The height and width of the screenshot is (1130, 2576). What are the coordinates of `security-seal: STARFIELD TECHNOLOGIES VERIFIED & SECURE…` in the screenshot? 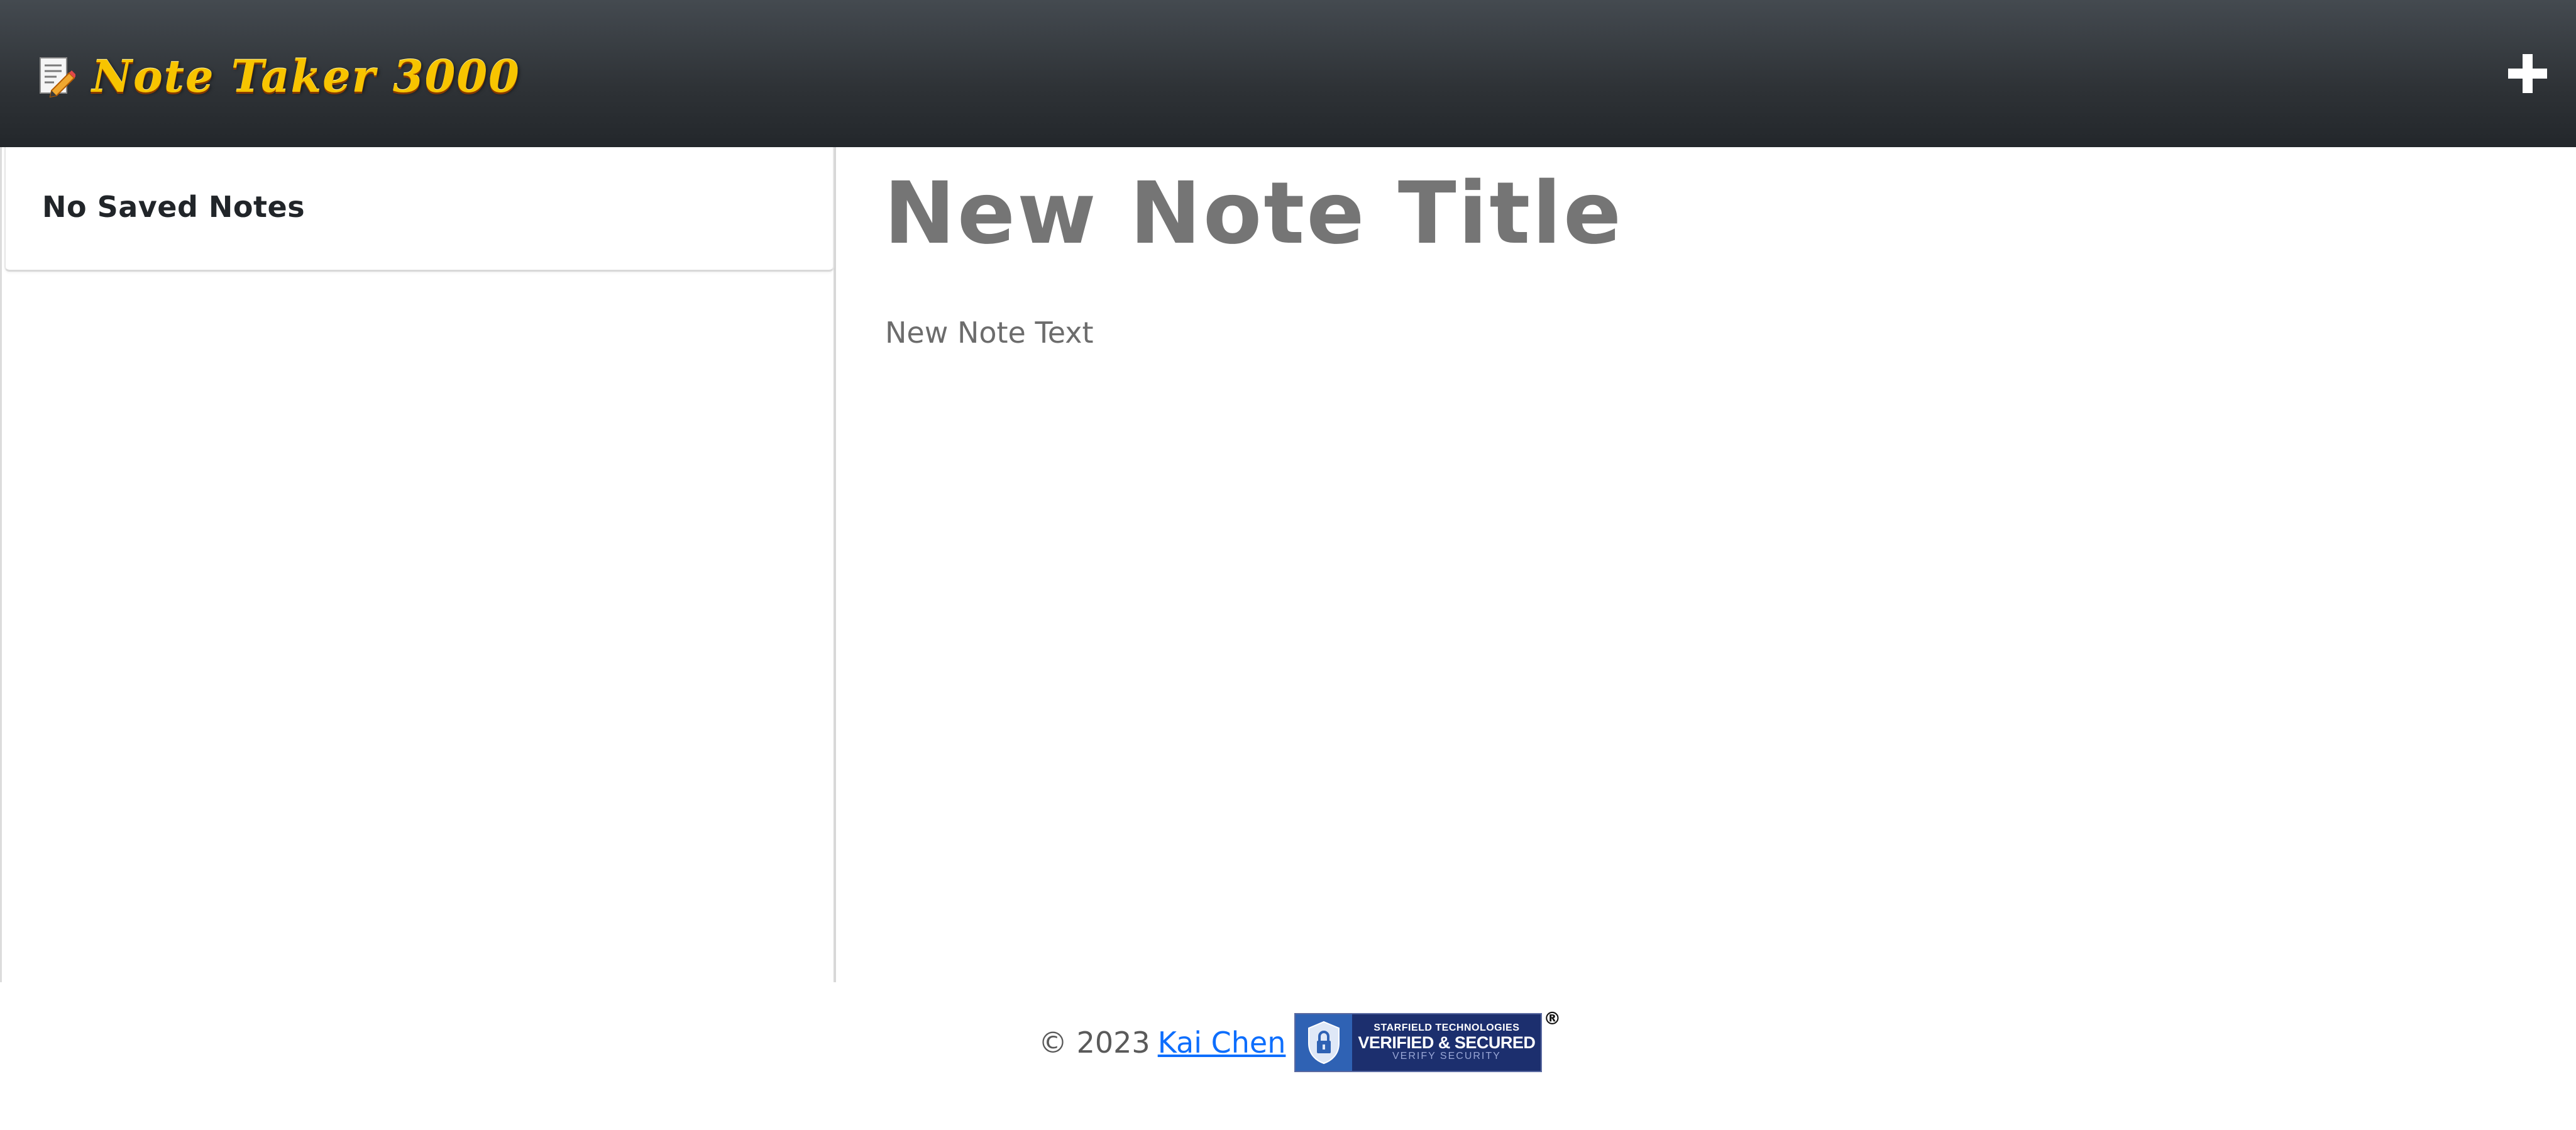 It's located at (1427, 1040).